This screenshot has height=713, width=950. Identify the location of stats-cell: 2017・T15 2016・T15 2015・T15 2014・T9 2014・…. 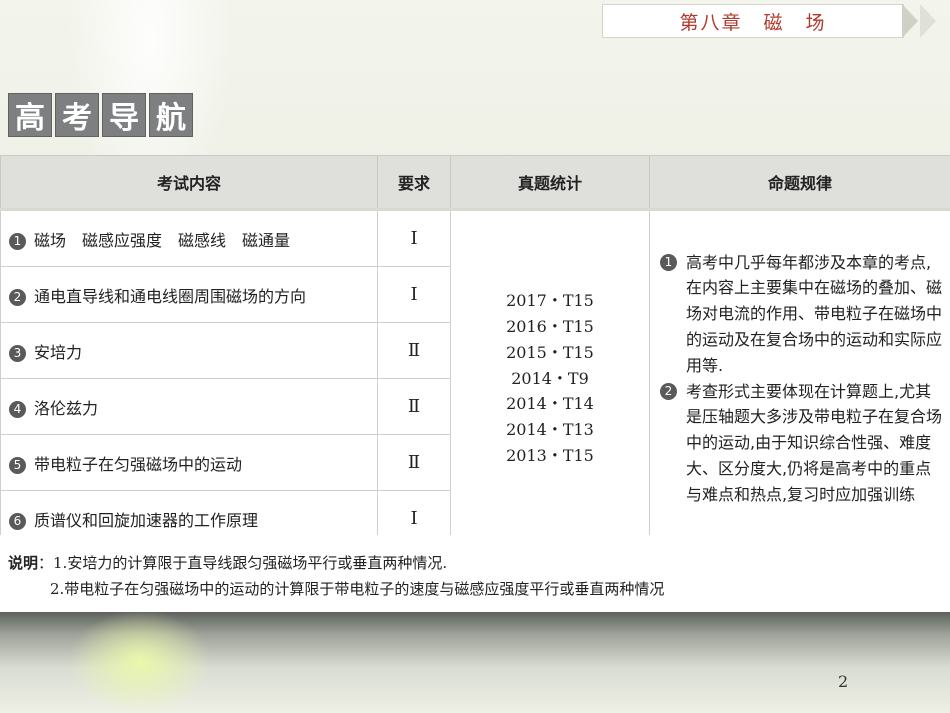
(550, 378).